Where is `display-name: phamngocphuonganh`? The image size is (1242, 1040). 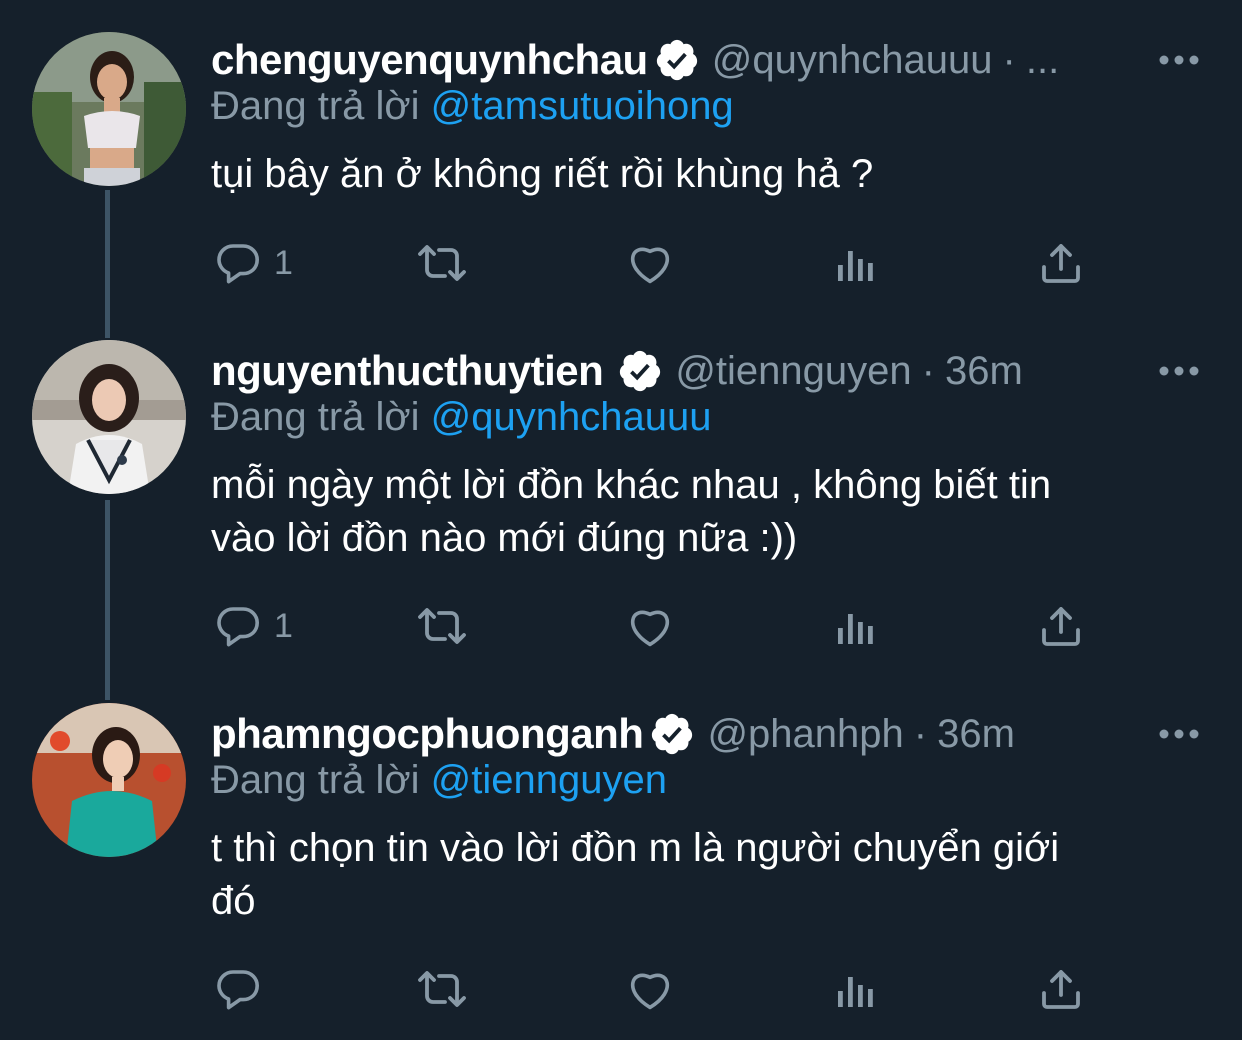 display-name: phamngocphuonganh is located at coordinates (427, 734).